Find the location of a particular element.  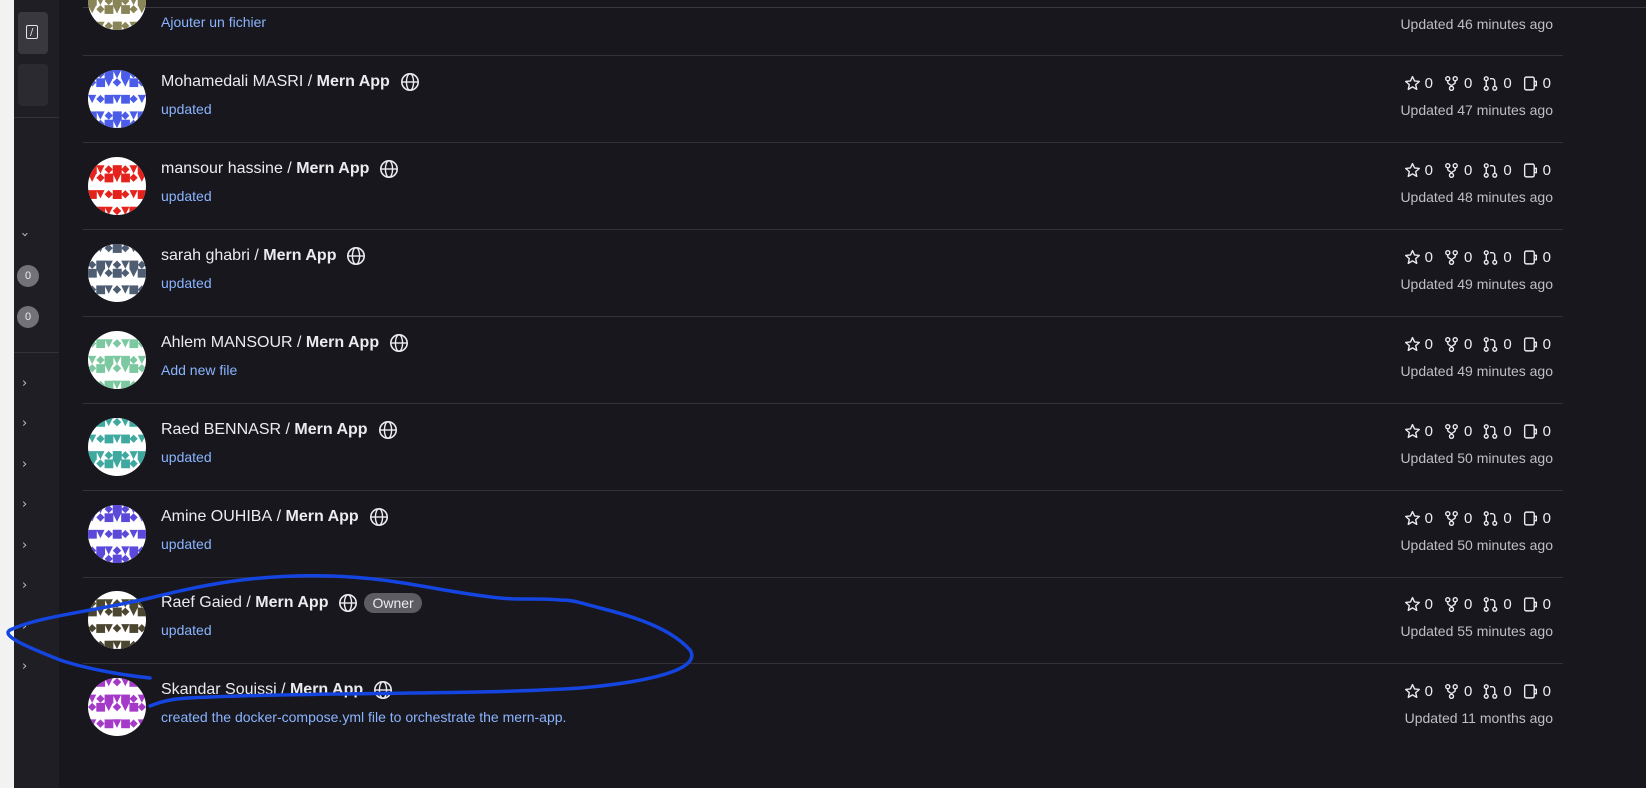

project-title: mansour hassine / Mern App is located at coordinates (280, 169).